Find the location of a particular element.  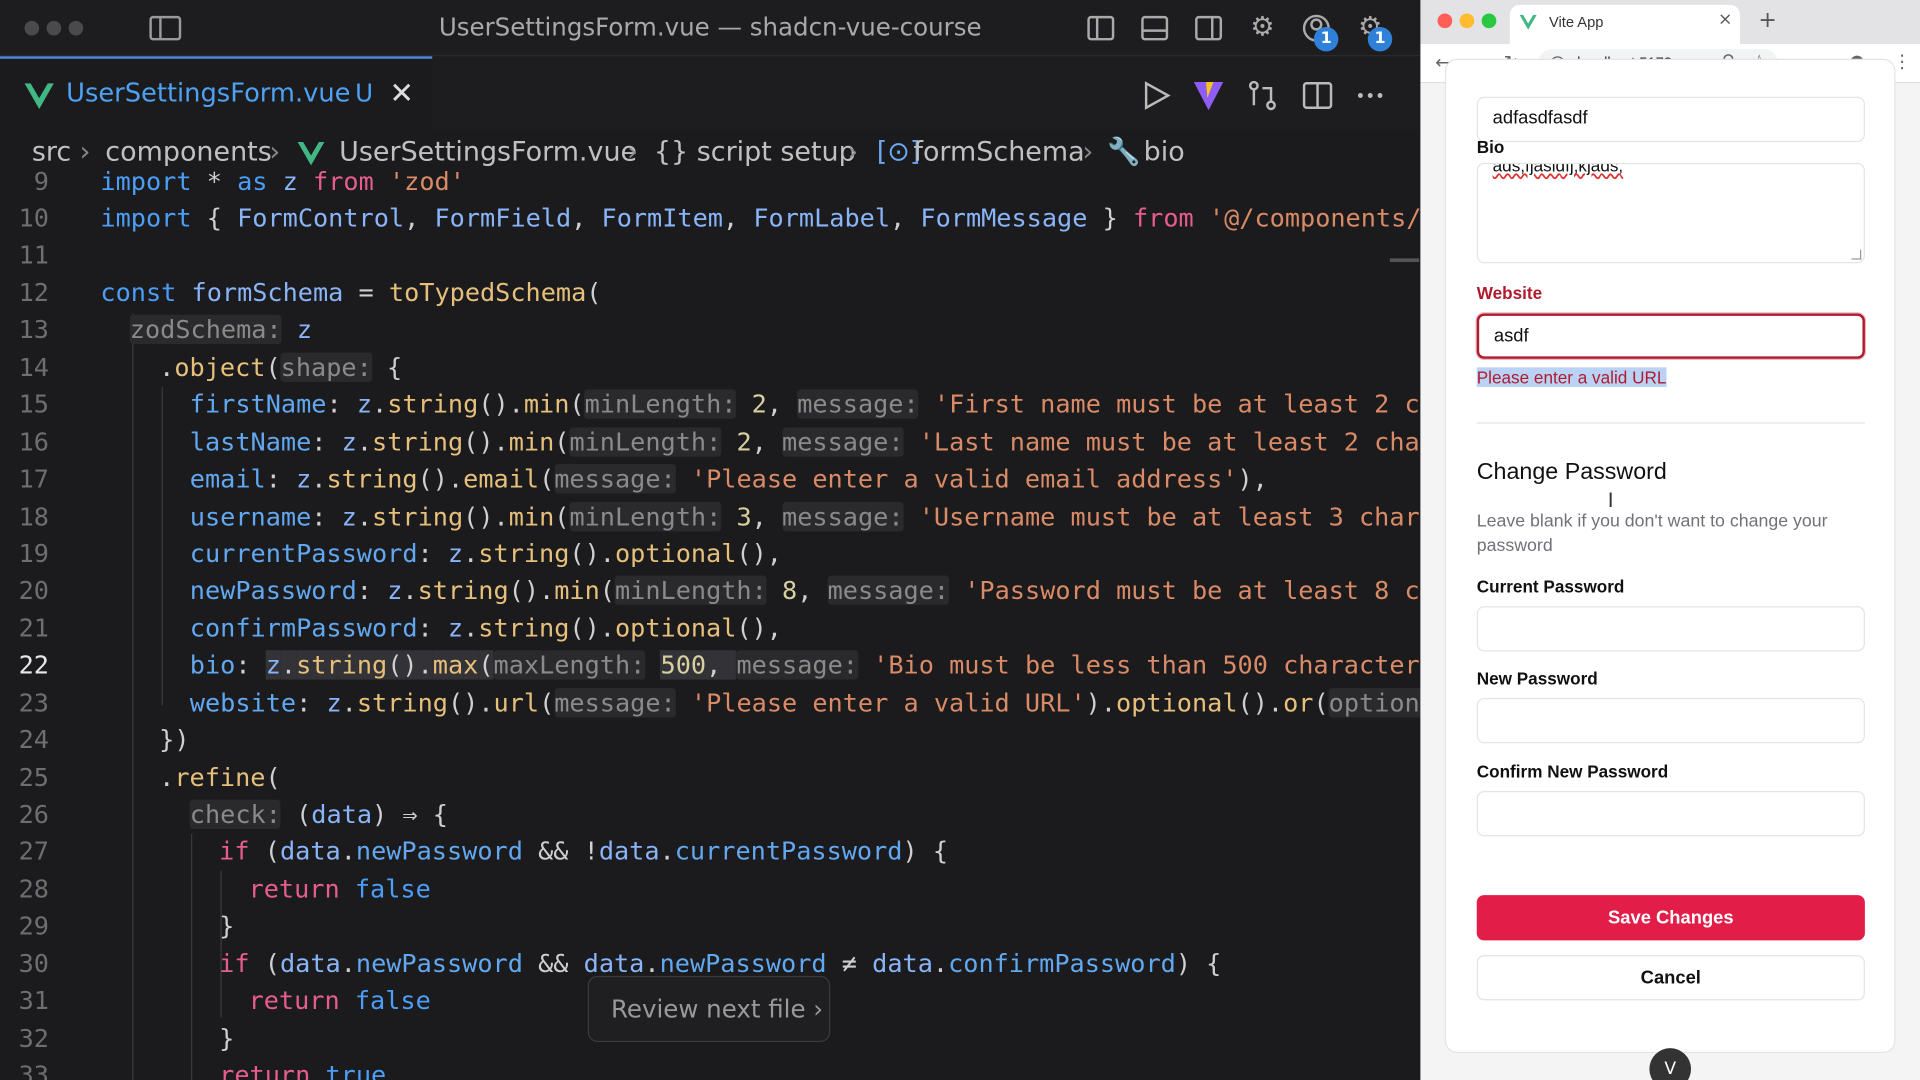

browser-tabstrip: Vite App × + is located at coordinates (1670, 22).